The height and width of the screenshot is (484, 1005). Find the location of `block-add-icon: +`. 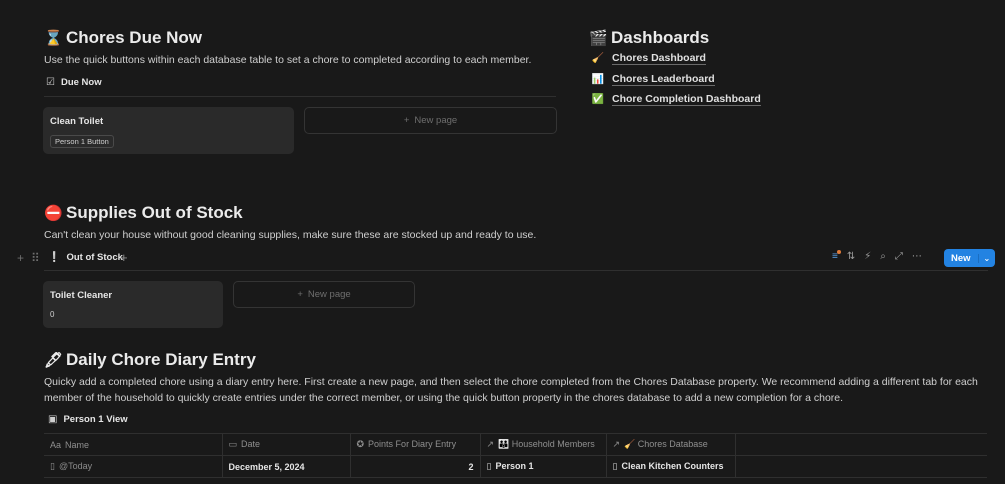

block-add-icon: + is located at coordinates (20, 258).